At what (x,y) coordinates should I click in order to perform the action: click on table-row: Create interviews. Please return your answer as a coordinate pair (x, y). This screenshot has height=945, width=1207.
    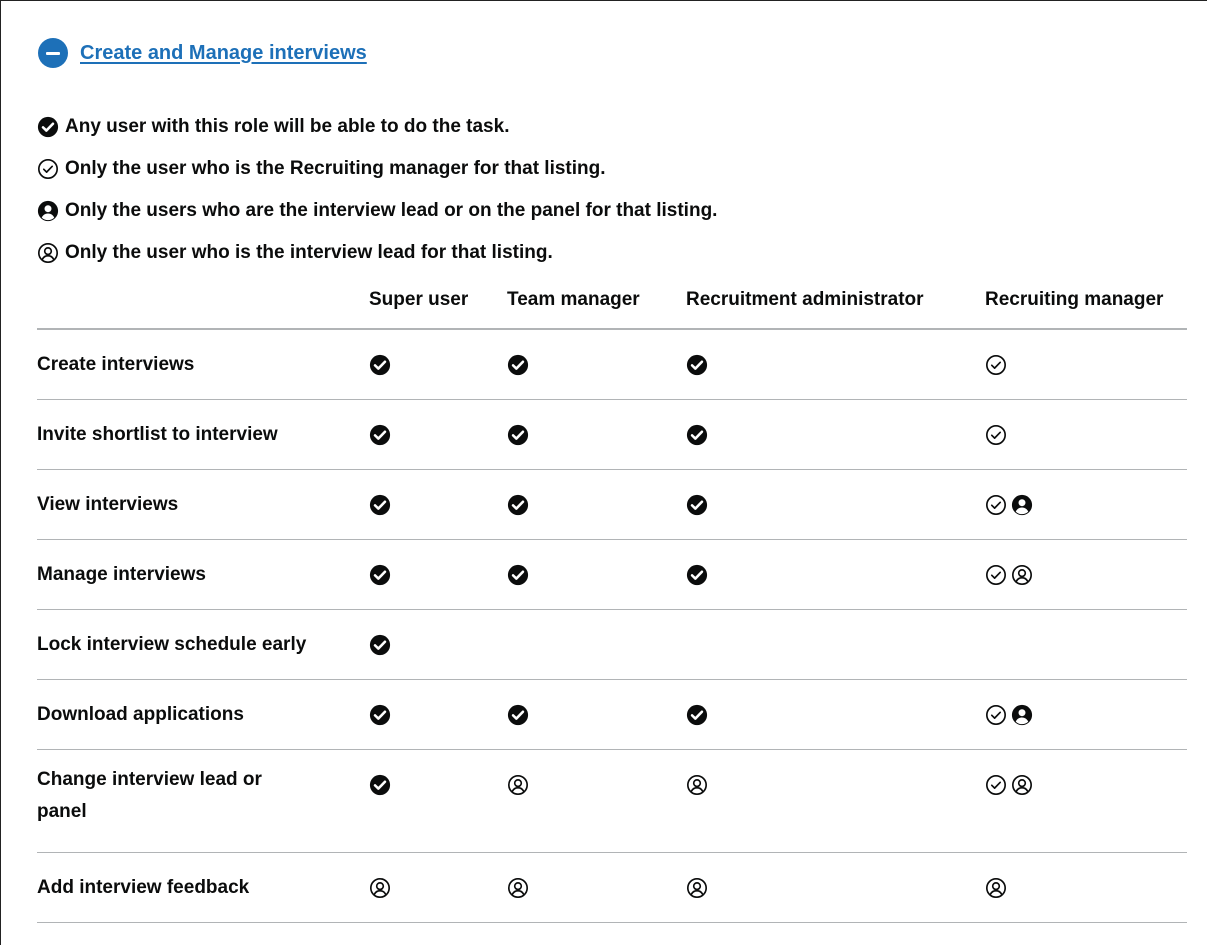
    Looking at the image, I should click on (612, 364).